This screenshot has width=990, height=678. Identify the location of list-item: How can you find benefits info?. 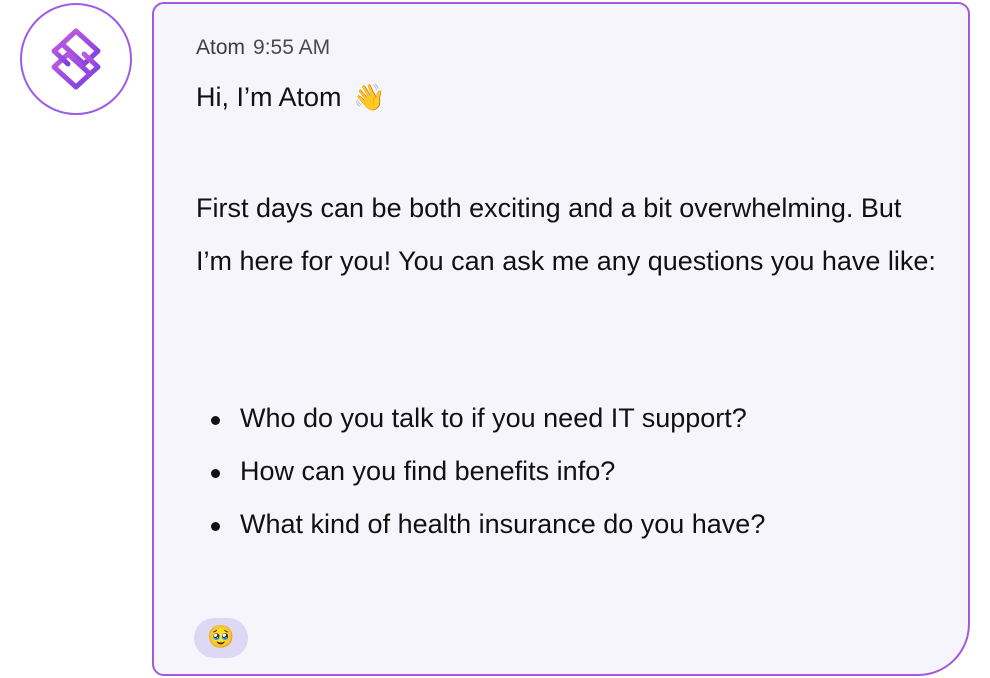
(480, 471).